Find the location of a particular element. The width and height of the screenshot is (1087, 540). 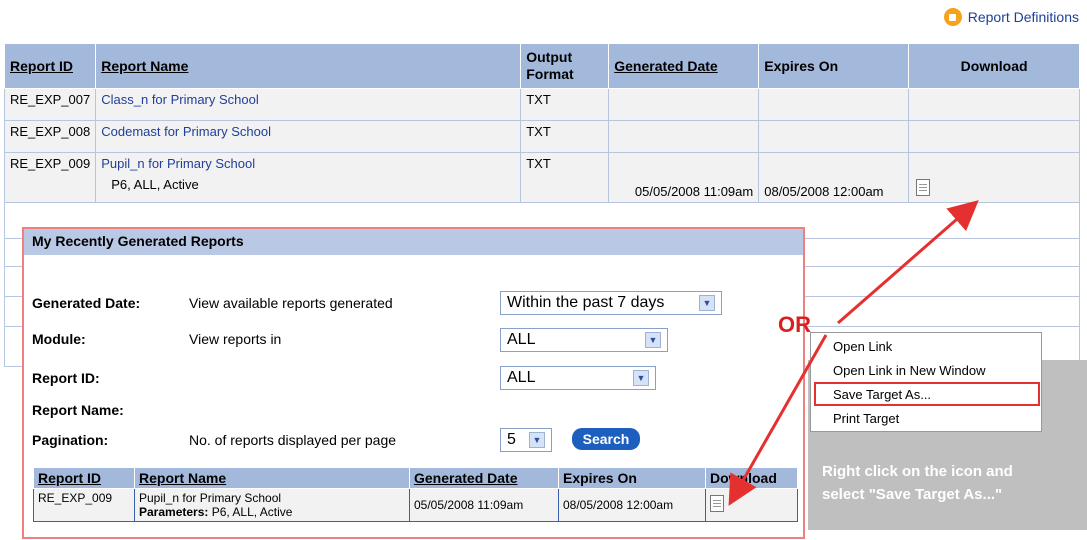

arrow-to-main-download is located at coordinates (908, 262).